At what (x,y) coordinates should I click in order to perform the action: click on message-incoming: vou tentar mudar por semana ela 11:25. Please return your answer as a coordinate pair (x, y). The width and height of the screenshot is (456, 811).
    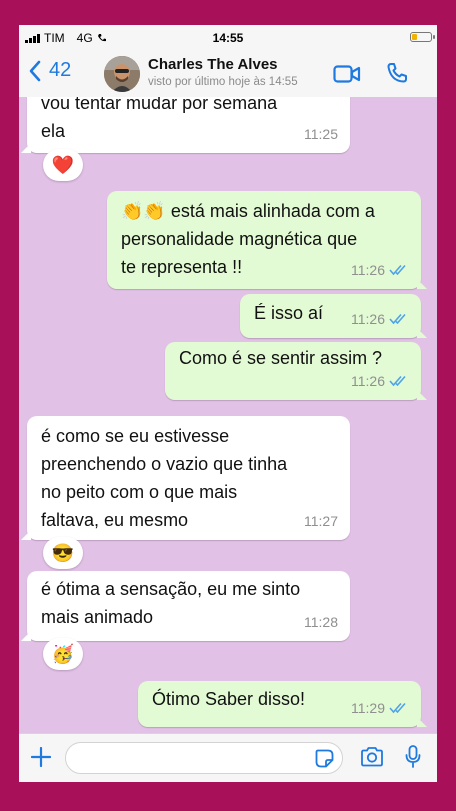
    Looking at the image, I should click on (185, 125).